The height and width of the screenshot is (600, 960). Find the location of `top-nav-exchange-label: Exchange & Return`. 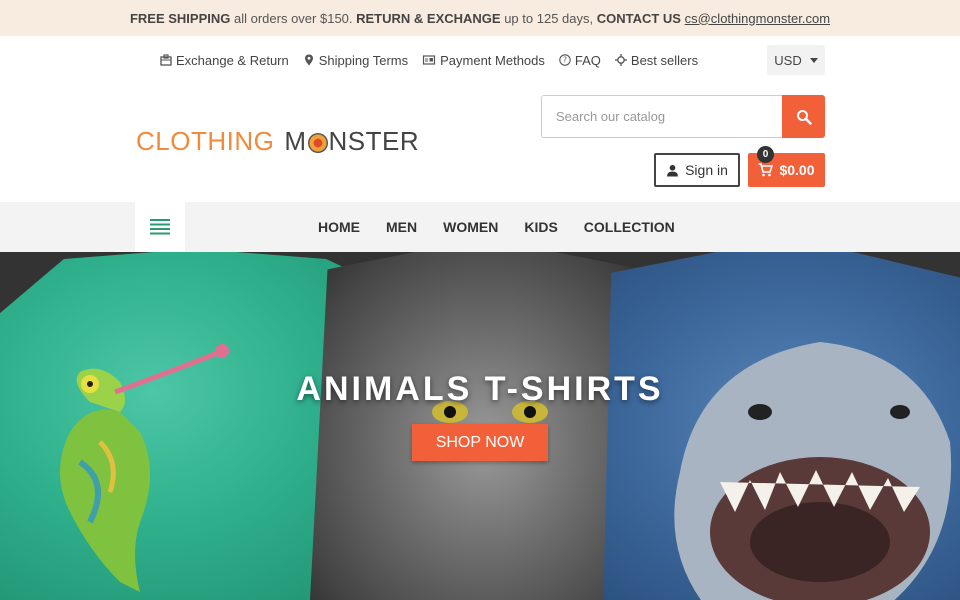

top-nav-exchange-label: Exchange & Return is located at coordinates (232, 60).